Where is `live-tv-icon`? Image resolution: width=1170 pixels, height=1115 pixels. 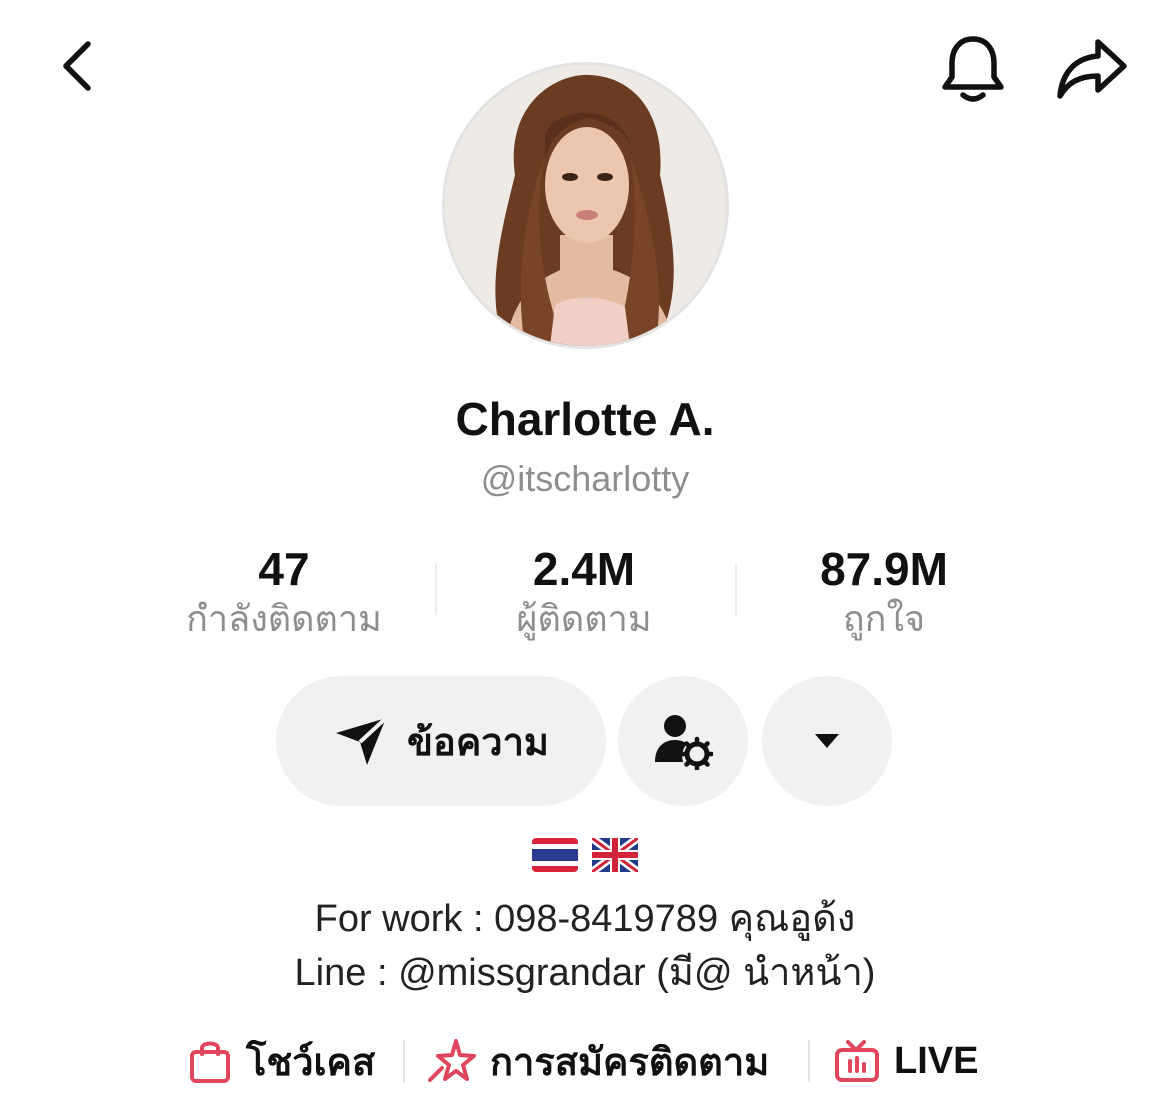
live-tv-icon is located at coordinates (857, 1061).